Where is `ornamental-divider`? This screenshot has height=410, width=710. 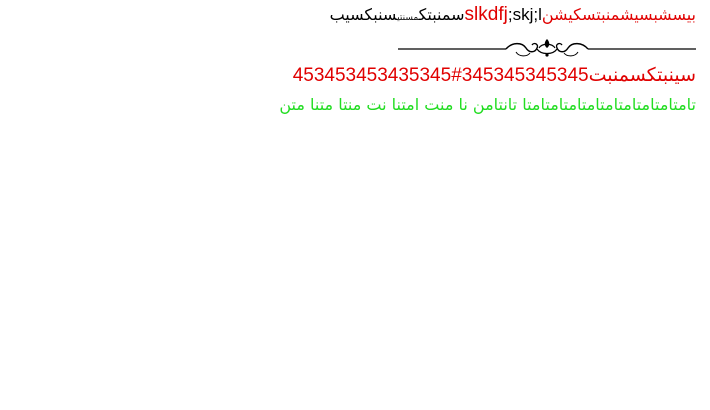
ornamental-divider is located at coordinates (547, 49).